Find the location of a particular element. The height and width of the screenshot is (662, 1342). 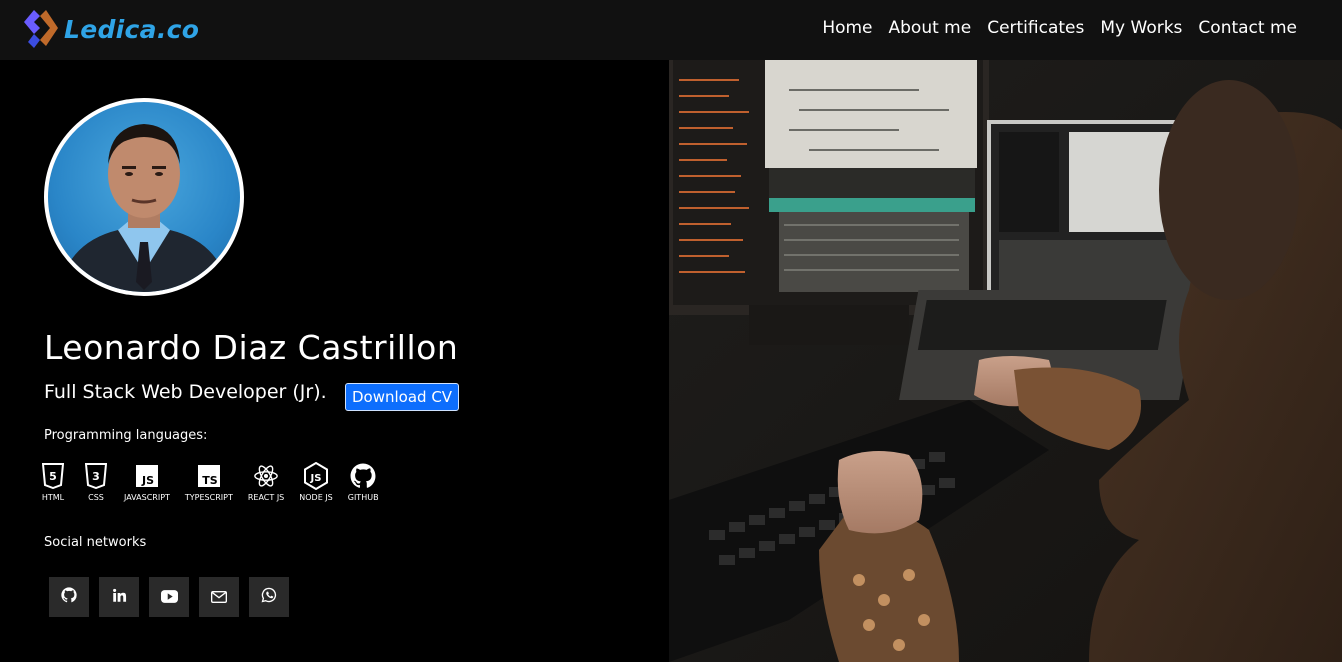

mail-icon is located at coordinates (219, 597).